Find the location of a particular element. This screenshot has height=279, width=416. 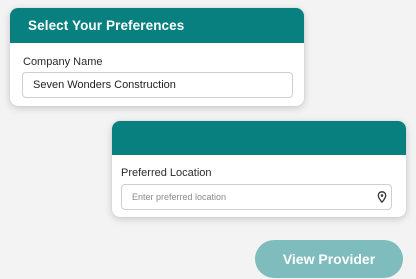

preferences-card-header: Select Your Preferences is located at coordinates (157, 25).